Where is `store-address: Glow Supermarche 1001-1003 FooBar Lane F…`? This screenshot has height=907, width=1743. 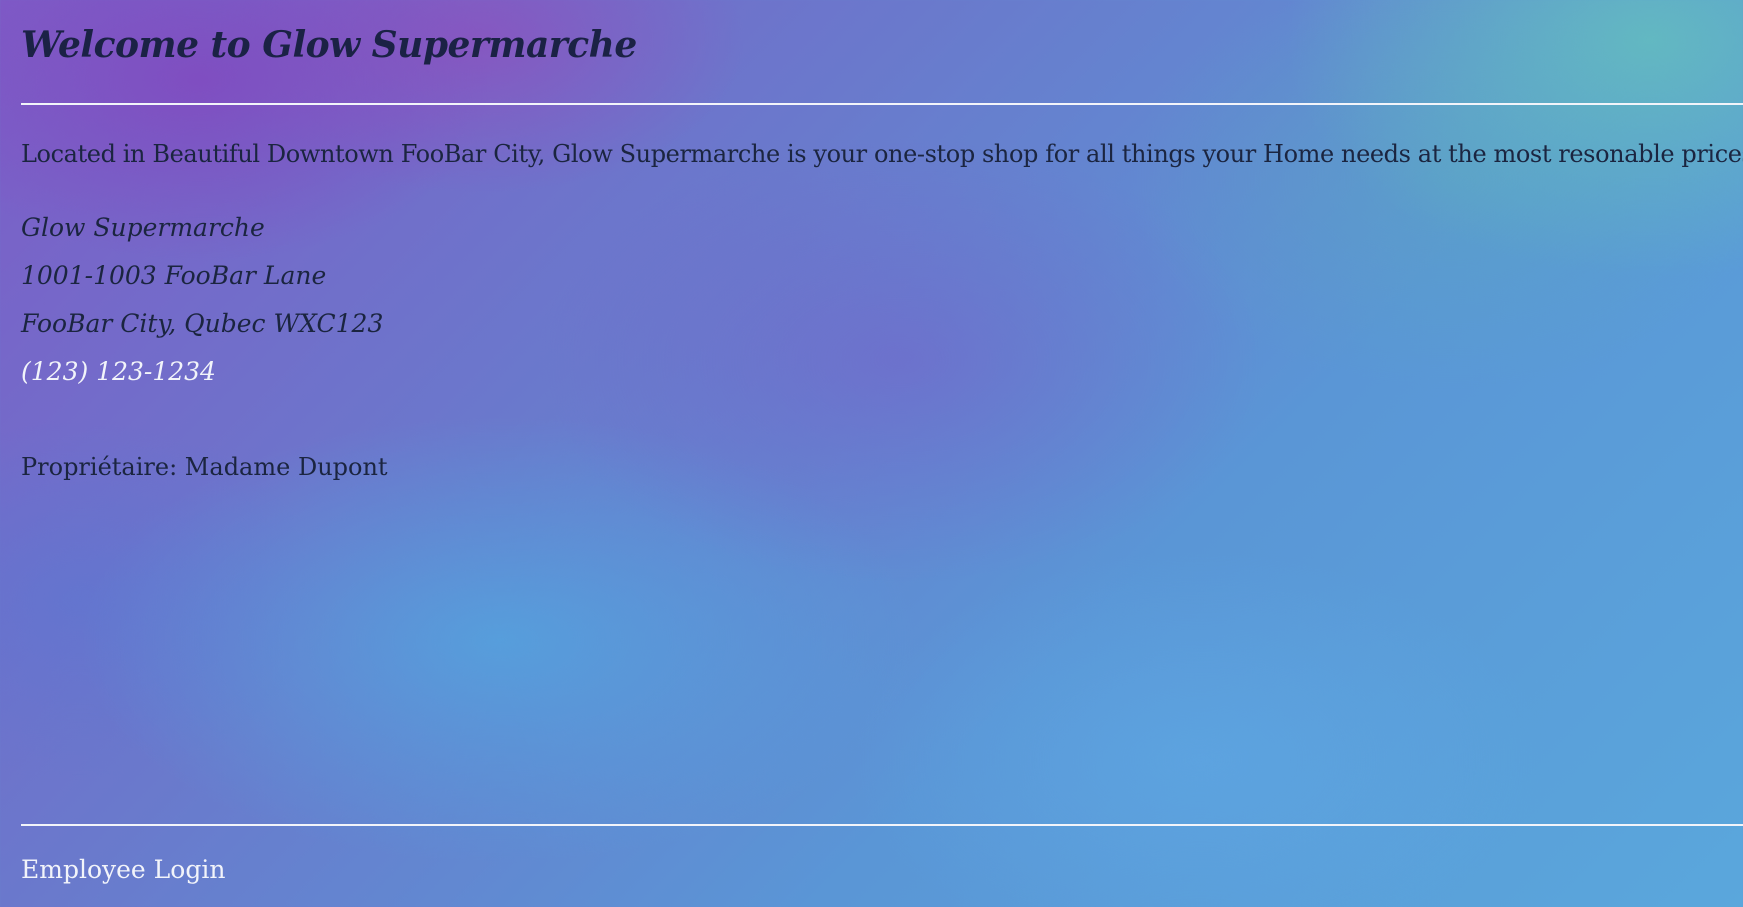 store-address: Glow Supermarche 1001-1003 FooBar Lane F… is located at coordinates (202, 304).